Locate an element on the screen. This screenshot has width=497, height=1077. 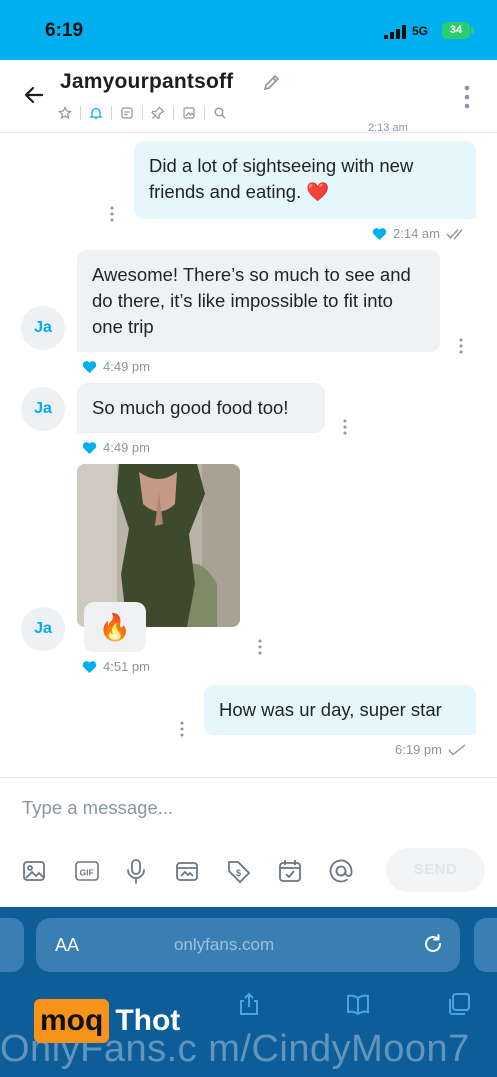
svg-text: GIF is located at coordinates (87, 873).